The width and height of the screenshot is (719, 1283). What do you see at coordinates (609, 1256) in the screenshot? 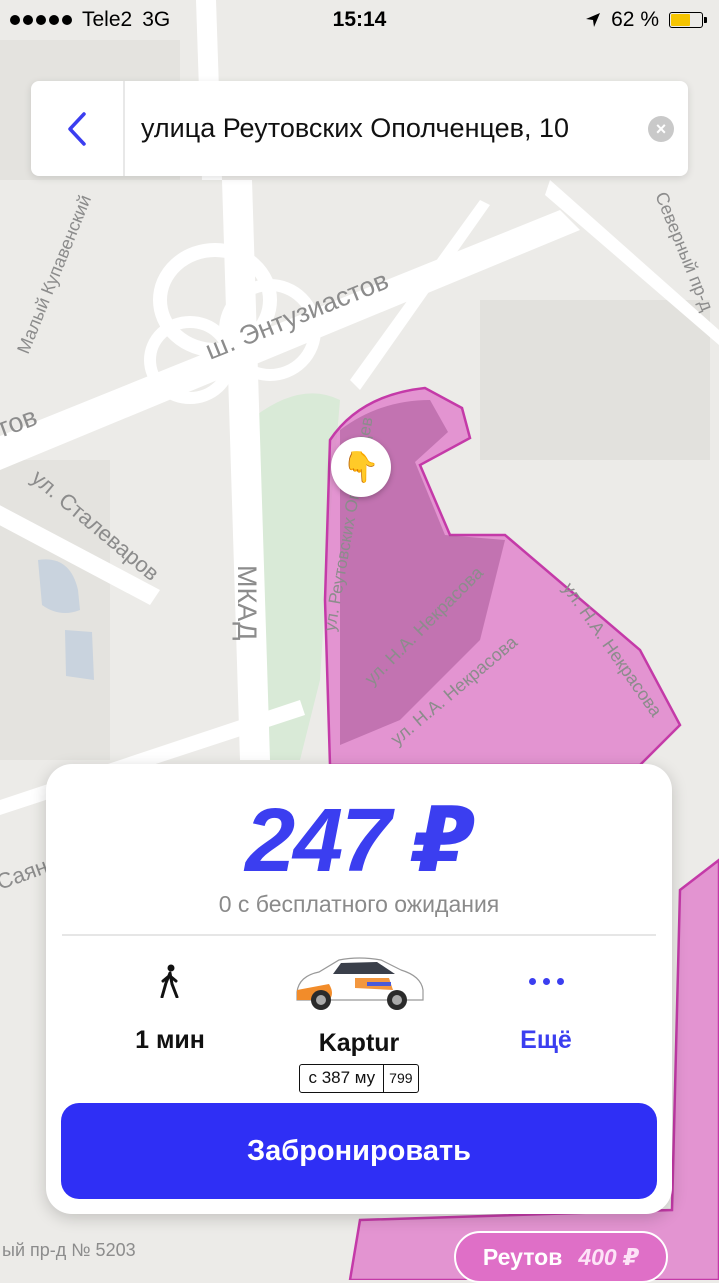
I see `zone-price: 400 ₽` at bounding box center [609, 1256].